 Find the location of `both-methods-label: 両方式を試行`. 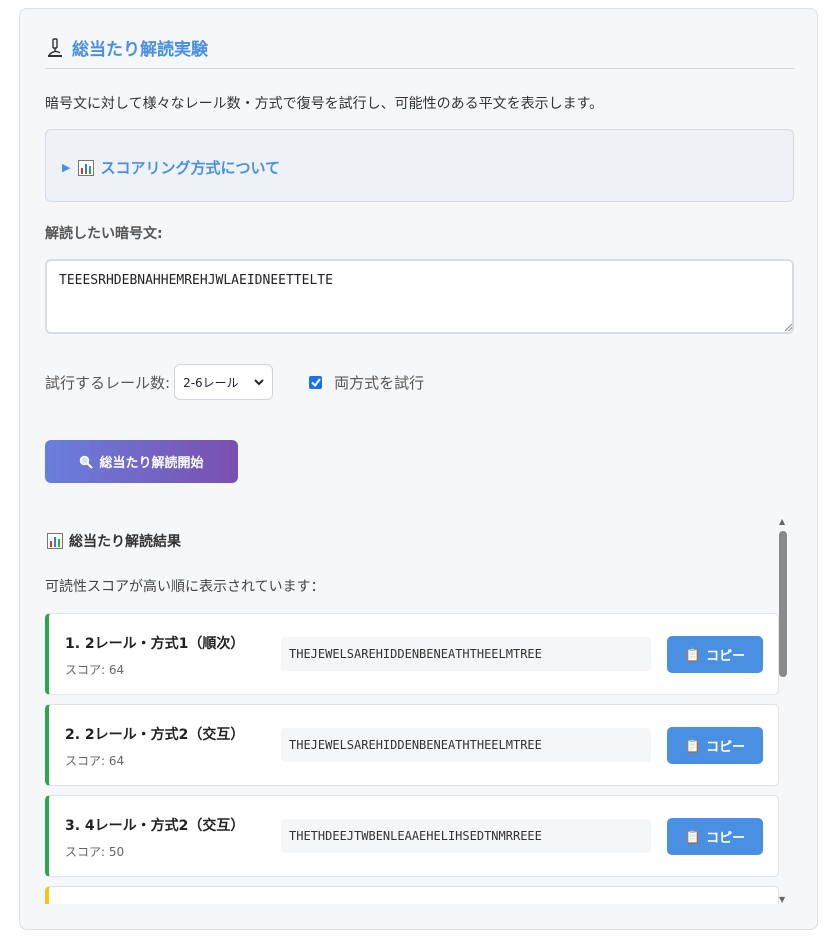

both-methods-label: 両方式を試行 is located at coordinates (379, 382).